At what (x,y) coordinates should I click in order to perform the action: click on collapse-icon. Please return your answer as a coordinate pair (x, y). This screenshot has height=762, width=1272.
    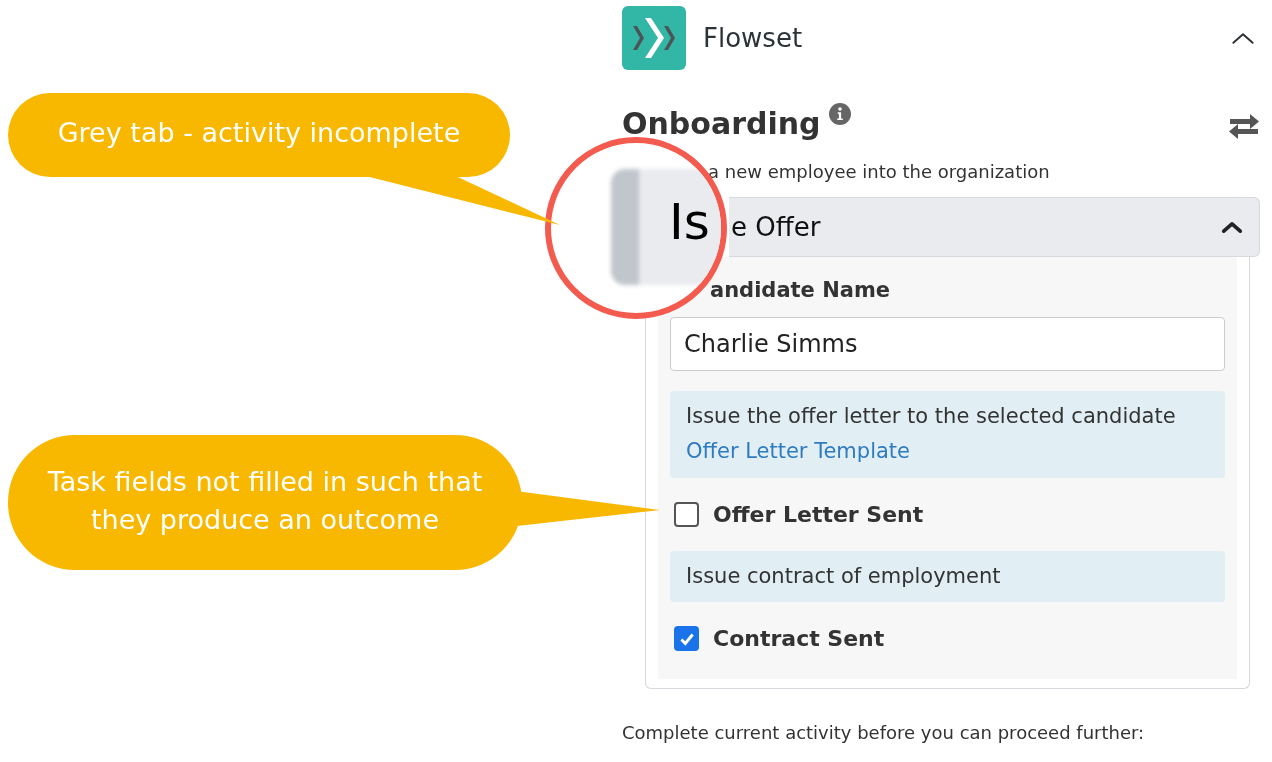
    Looking at the image, I should click on (1243, 38).